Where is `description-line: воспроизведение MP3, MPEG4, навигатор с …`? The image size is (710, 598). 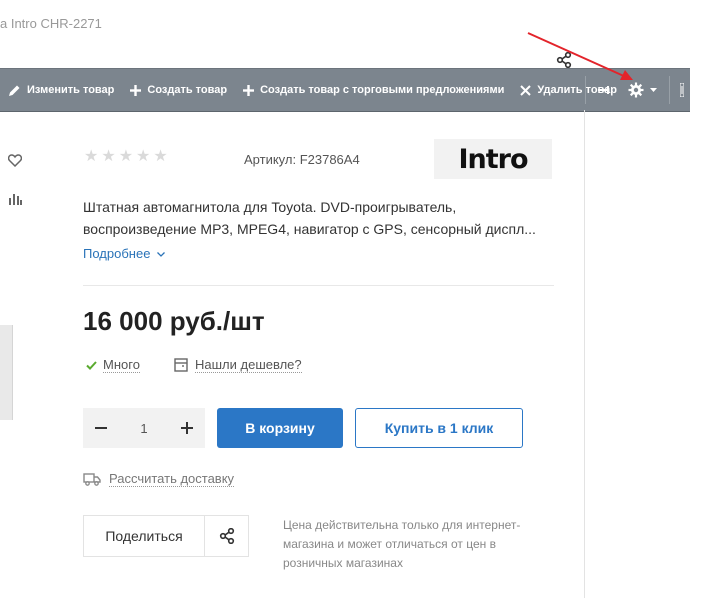 description-line: воспроизведение MP3, MPEG4, навигатор с … is located at coordinates (309, 229).